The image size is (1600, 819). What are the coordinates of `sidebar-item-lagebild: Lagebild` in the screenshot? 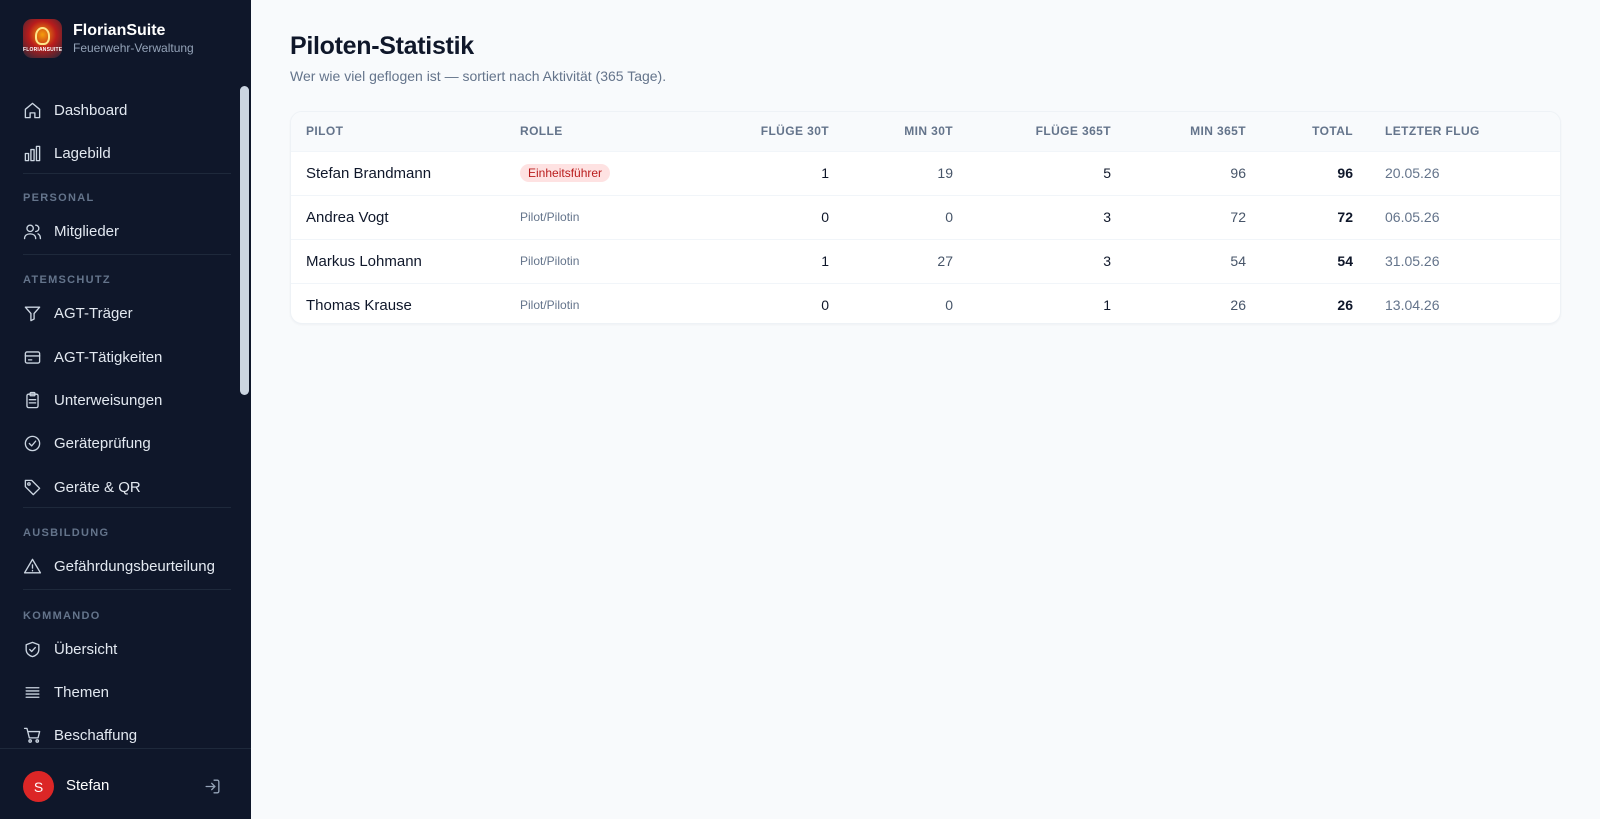 It's located at (67, 153).